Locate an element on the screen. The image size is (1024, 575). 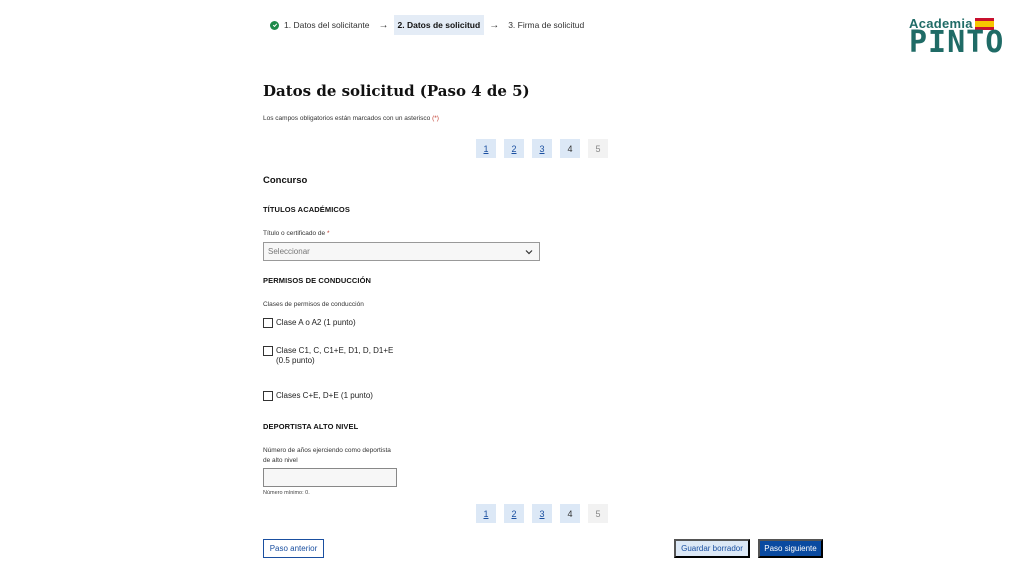
checkbox-class-ce-de: Clases C+E, D+E (1 punto) is located at coordinates (318, 396).